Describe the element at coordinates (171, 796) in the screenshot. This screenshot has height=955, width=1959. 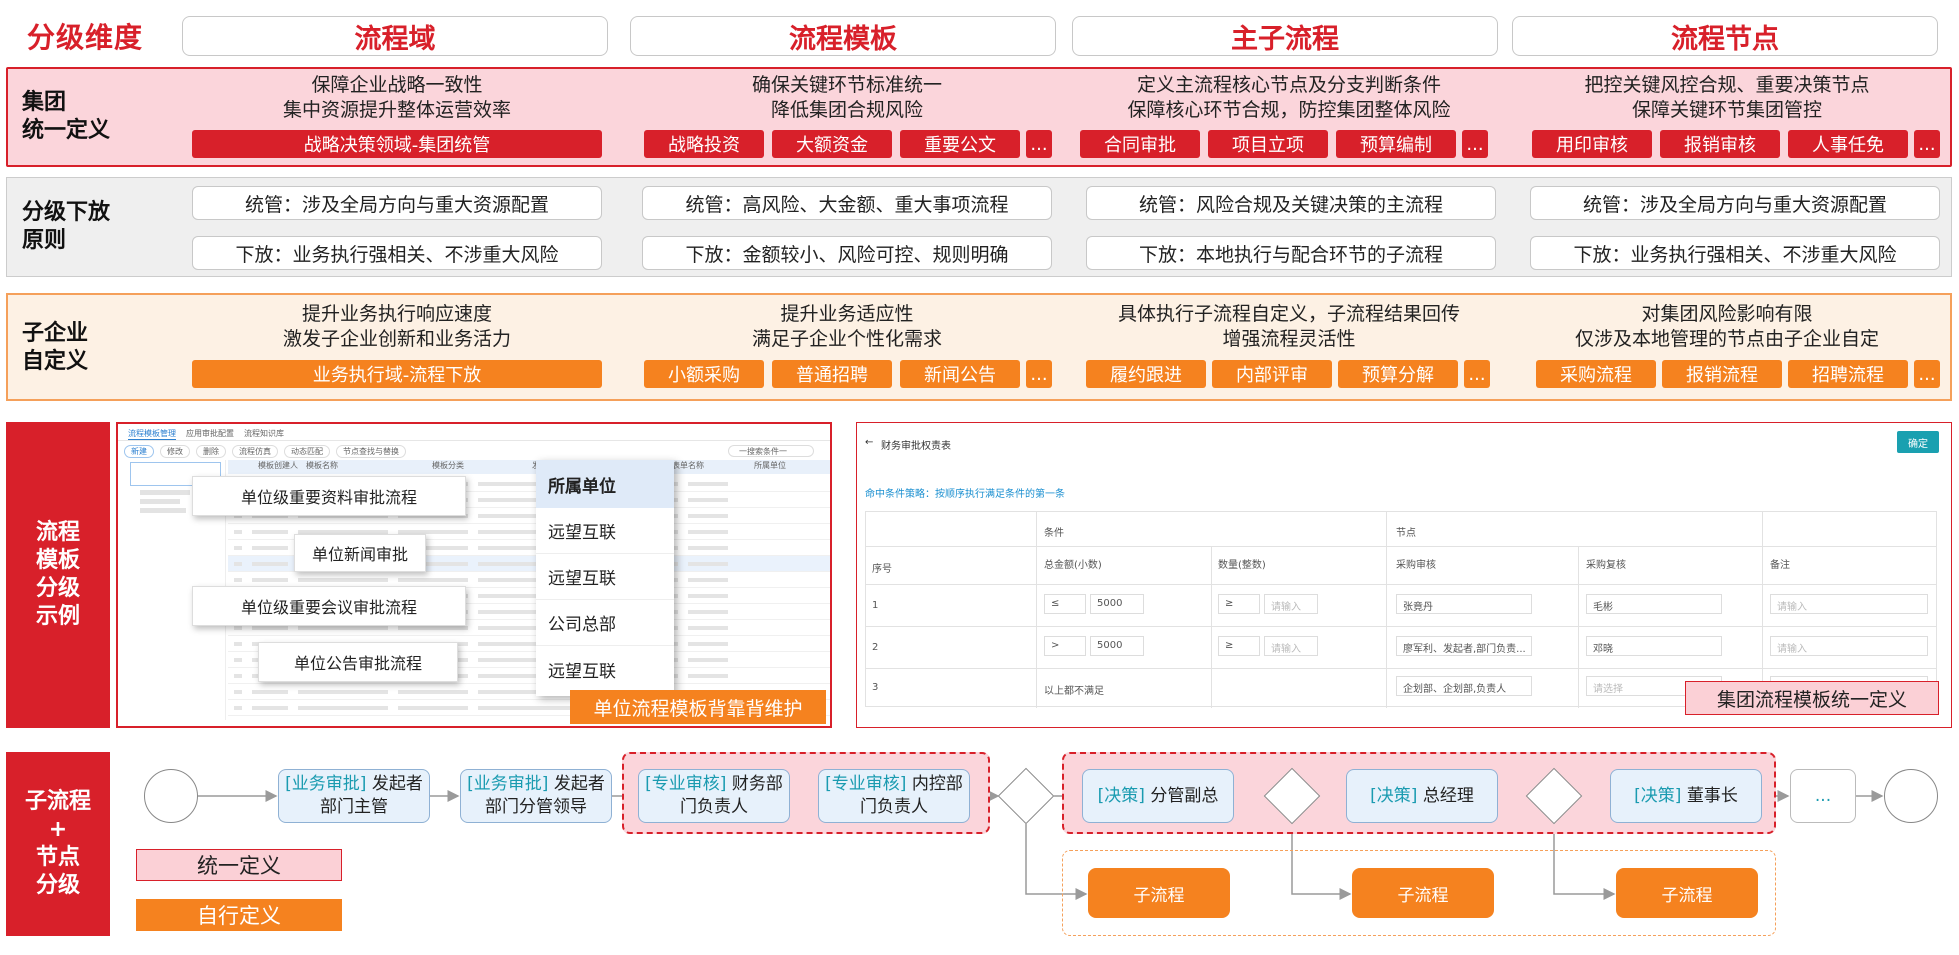
I see `start-event` at that location.